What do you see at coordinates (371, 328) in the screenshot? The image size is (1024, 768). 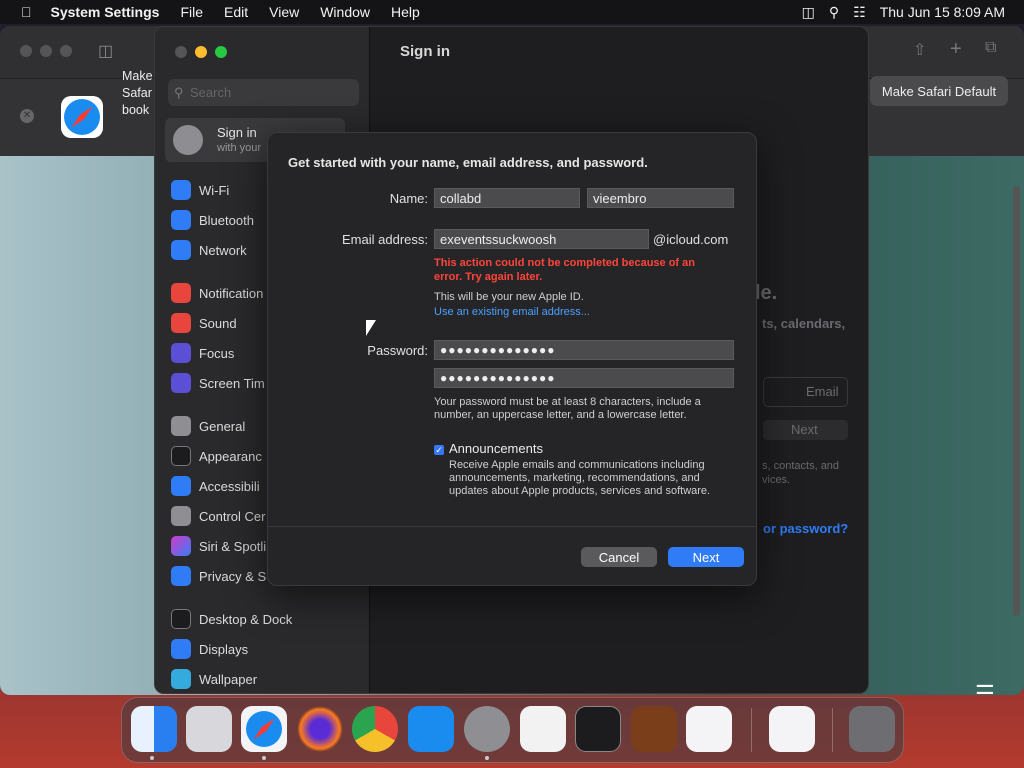 I see `mouse-pointer` at bounding box center [371, 328].